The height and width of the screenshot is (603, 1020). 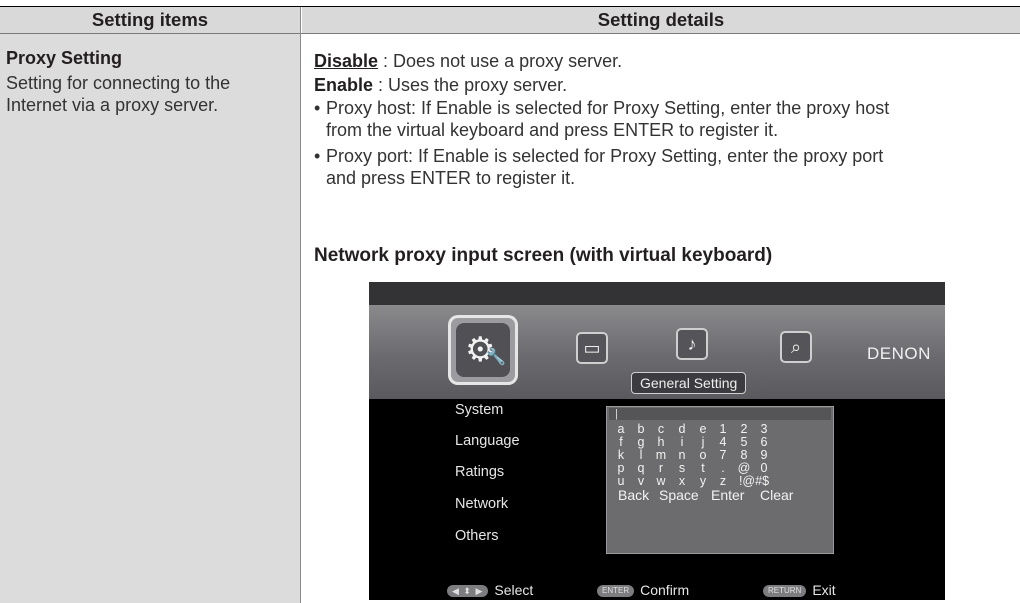 I want to click on setting-item-title: Proxy Setting, so click(x=64, y=58).